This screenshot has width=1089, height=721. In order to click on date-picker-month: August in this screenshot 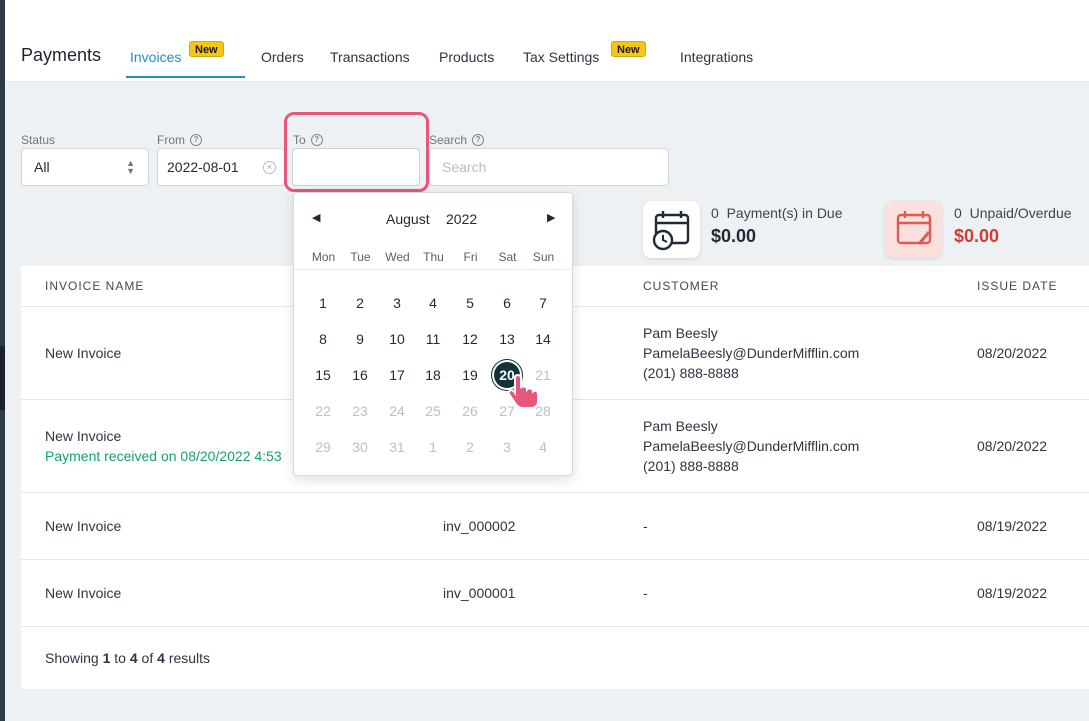, I will do `click(408, 219)`.